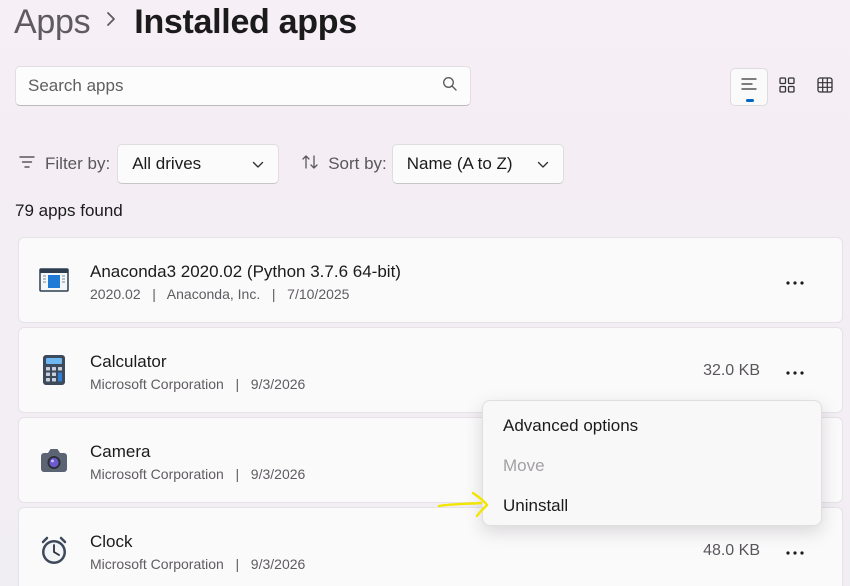 Image resolution: width=850 pixels, height=586 pixels. Describe the element at coordinates (450, 86) in the screenshot. I see `search-icon` at that location.